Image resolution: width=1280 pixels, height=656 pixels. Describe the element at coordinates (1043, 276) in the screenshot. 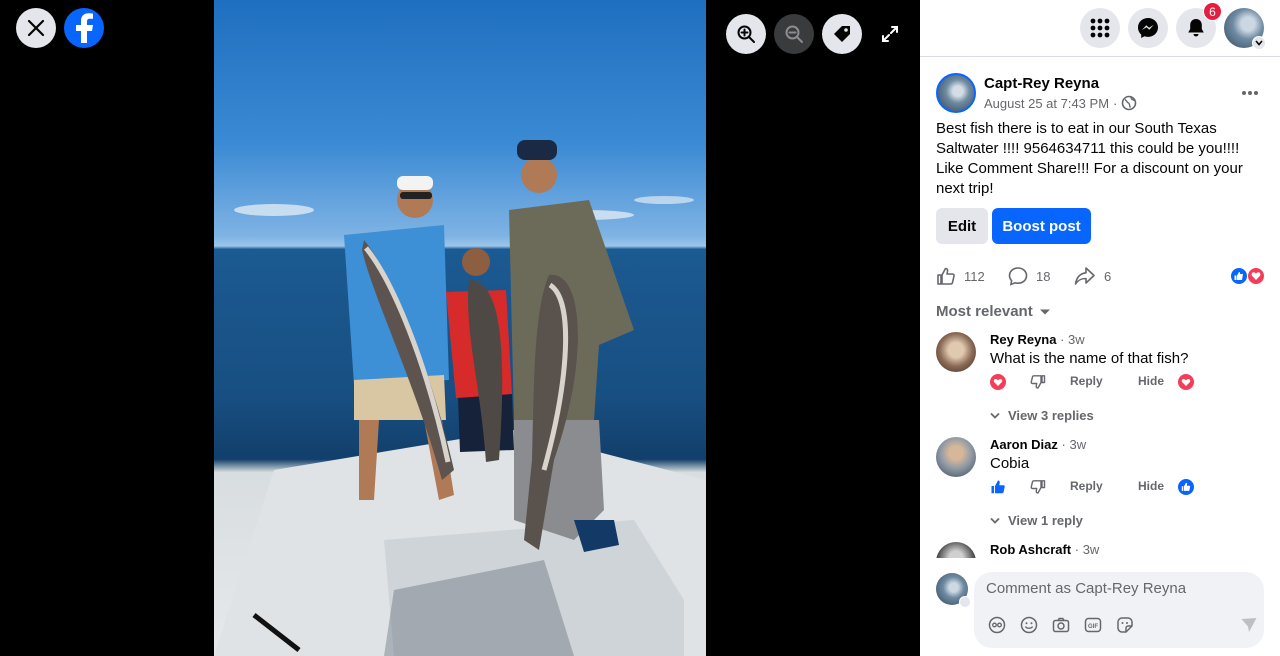

I see `comments-count: 18` at that location.